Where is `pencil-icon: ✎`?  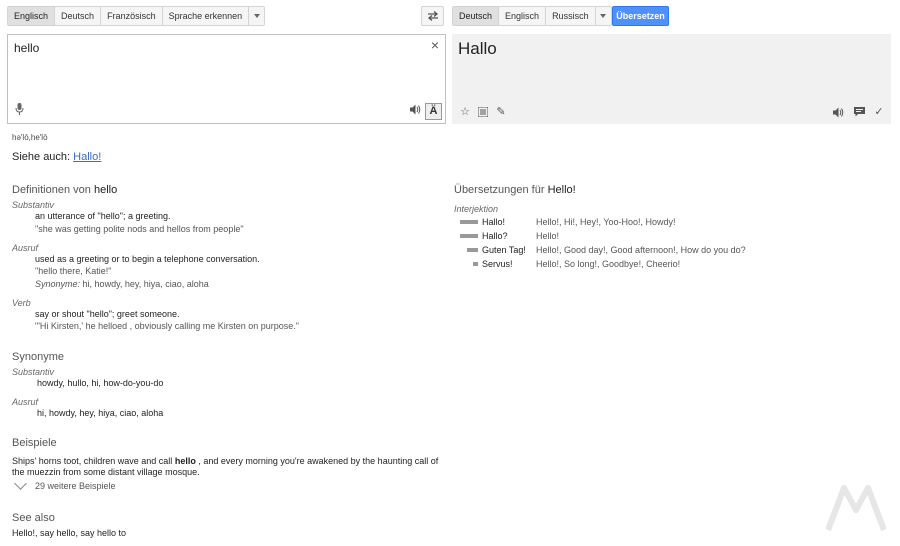
pencil-icon: ✎ is located at coordinates (501, 112).